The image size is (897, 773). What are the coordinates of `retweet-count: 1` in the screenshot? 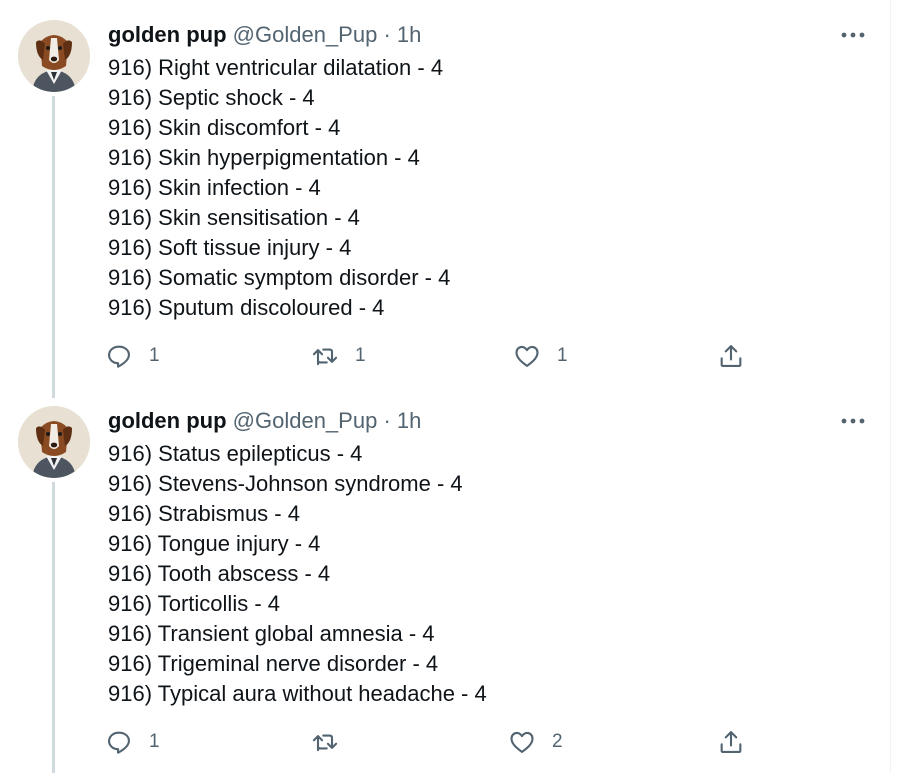 It's located at (360, 355).